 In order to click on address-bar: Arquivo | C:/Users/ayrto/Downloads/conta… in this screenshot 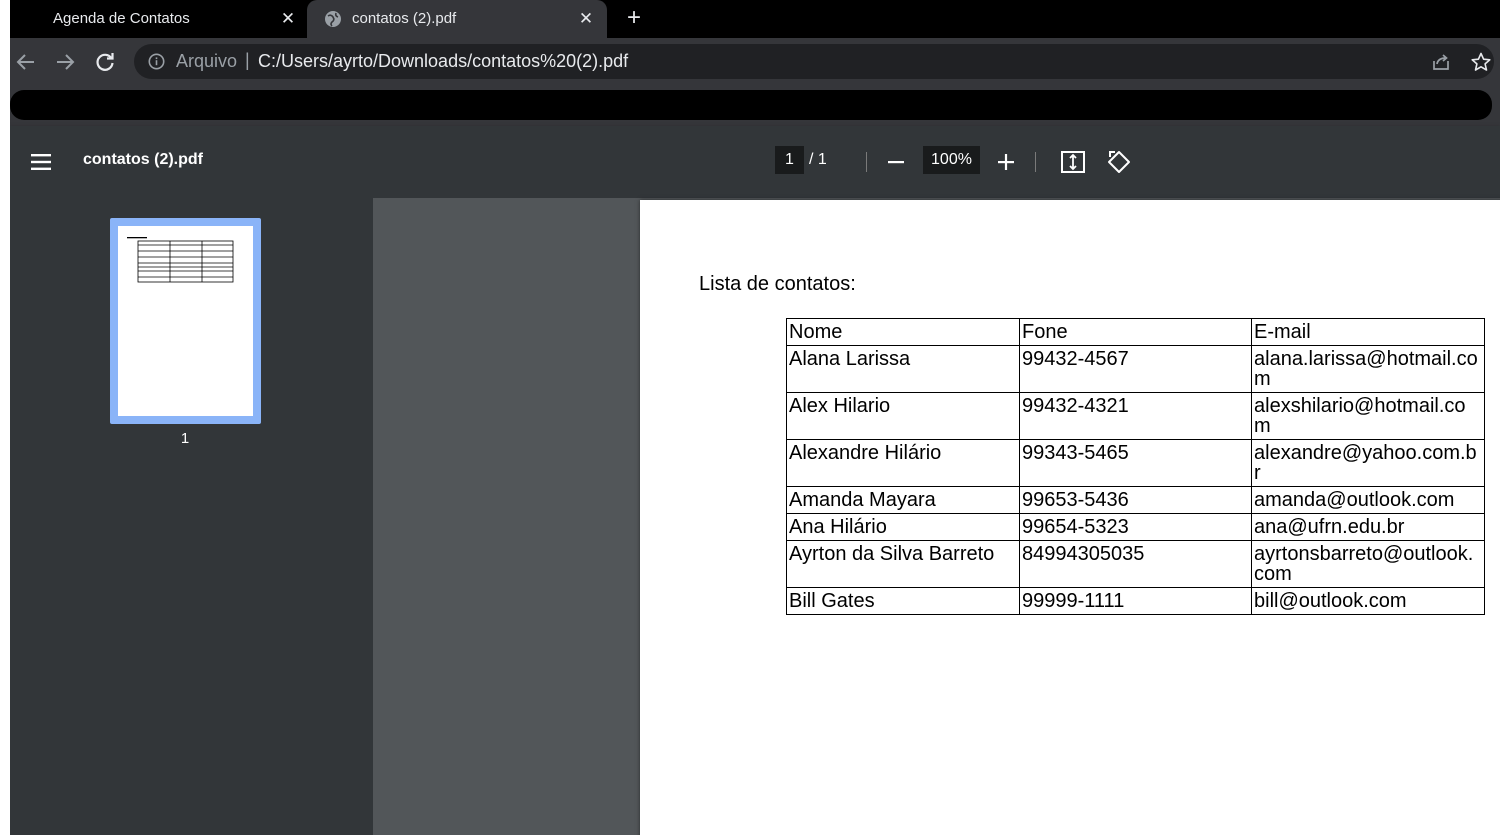, I will do `click(814, 61)`.